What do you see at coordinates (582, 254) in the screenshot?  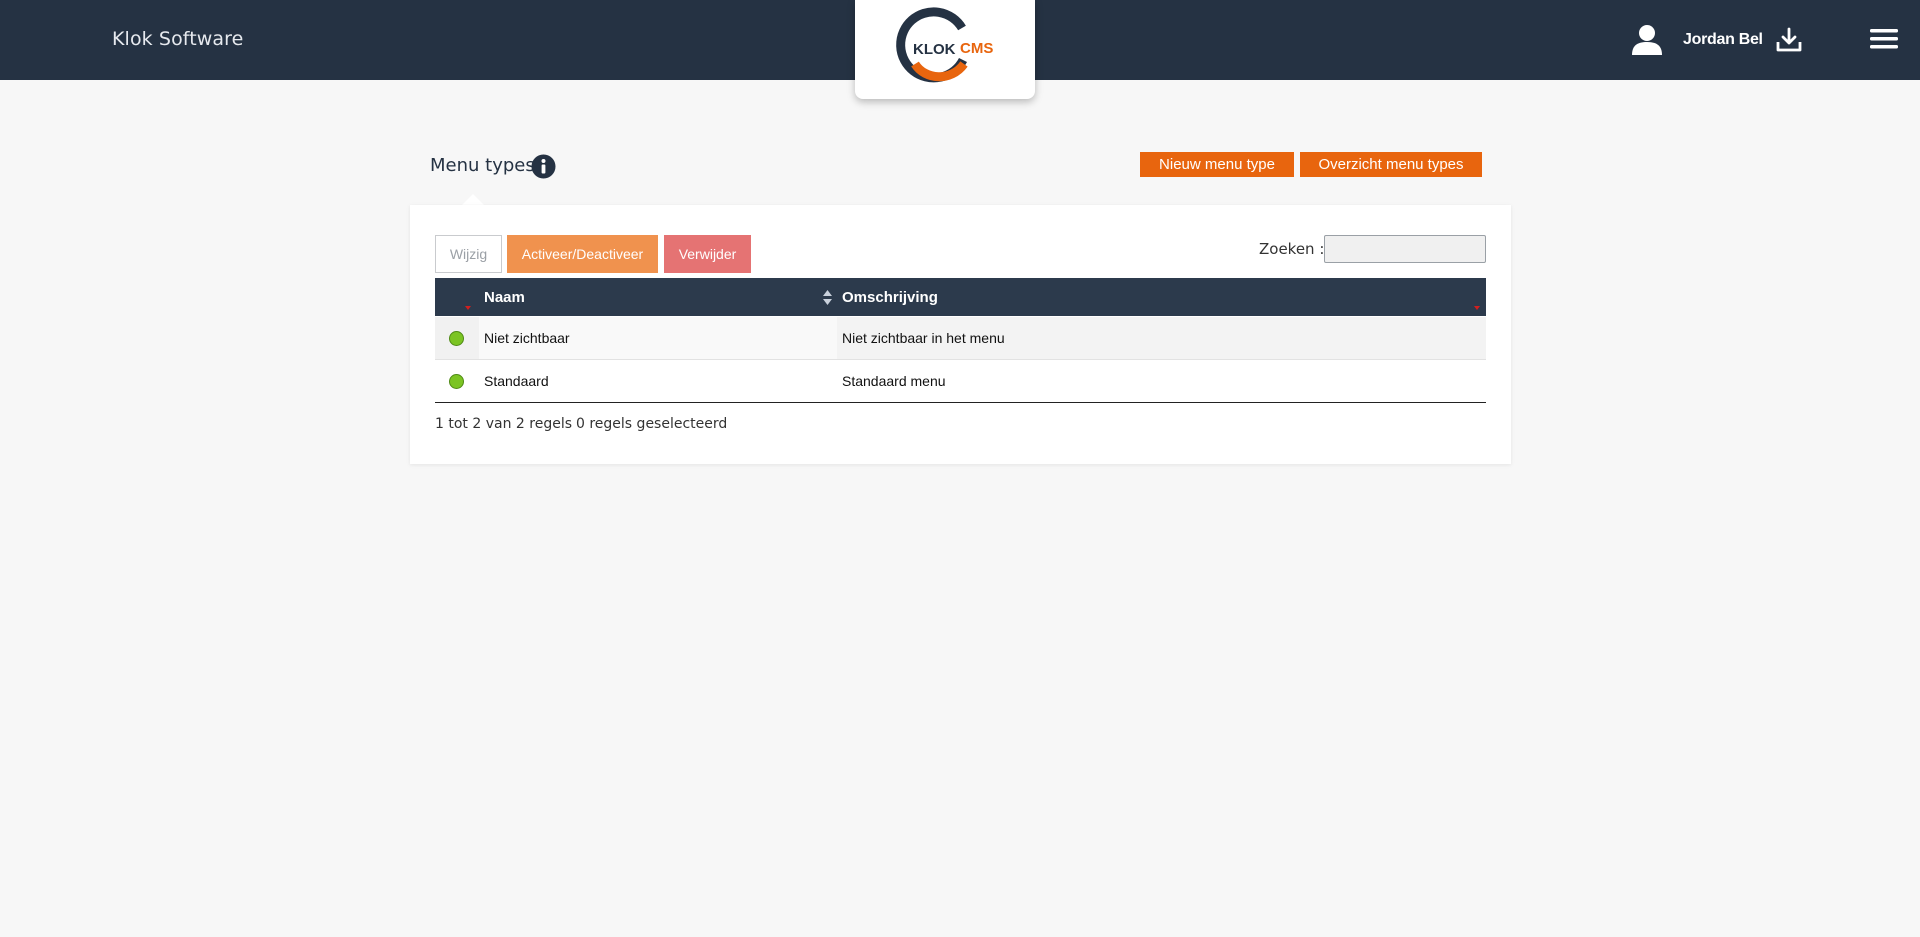 I see `activate-deactivate-button: Activeer/Deactiveer` at bounding box center [582, 254].